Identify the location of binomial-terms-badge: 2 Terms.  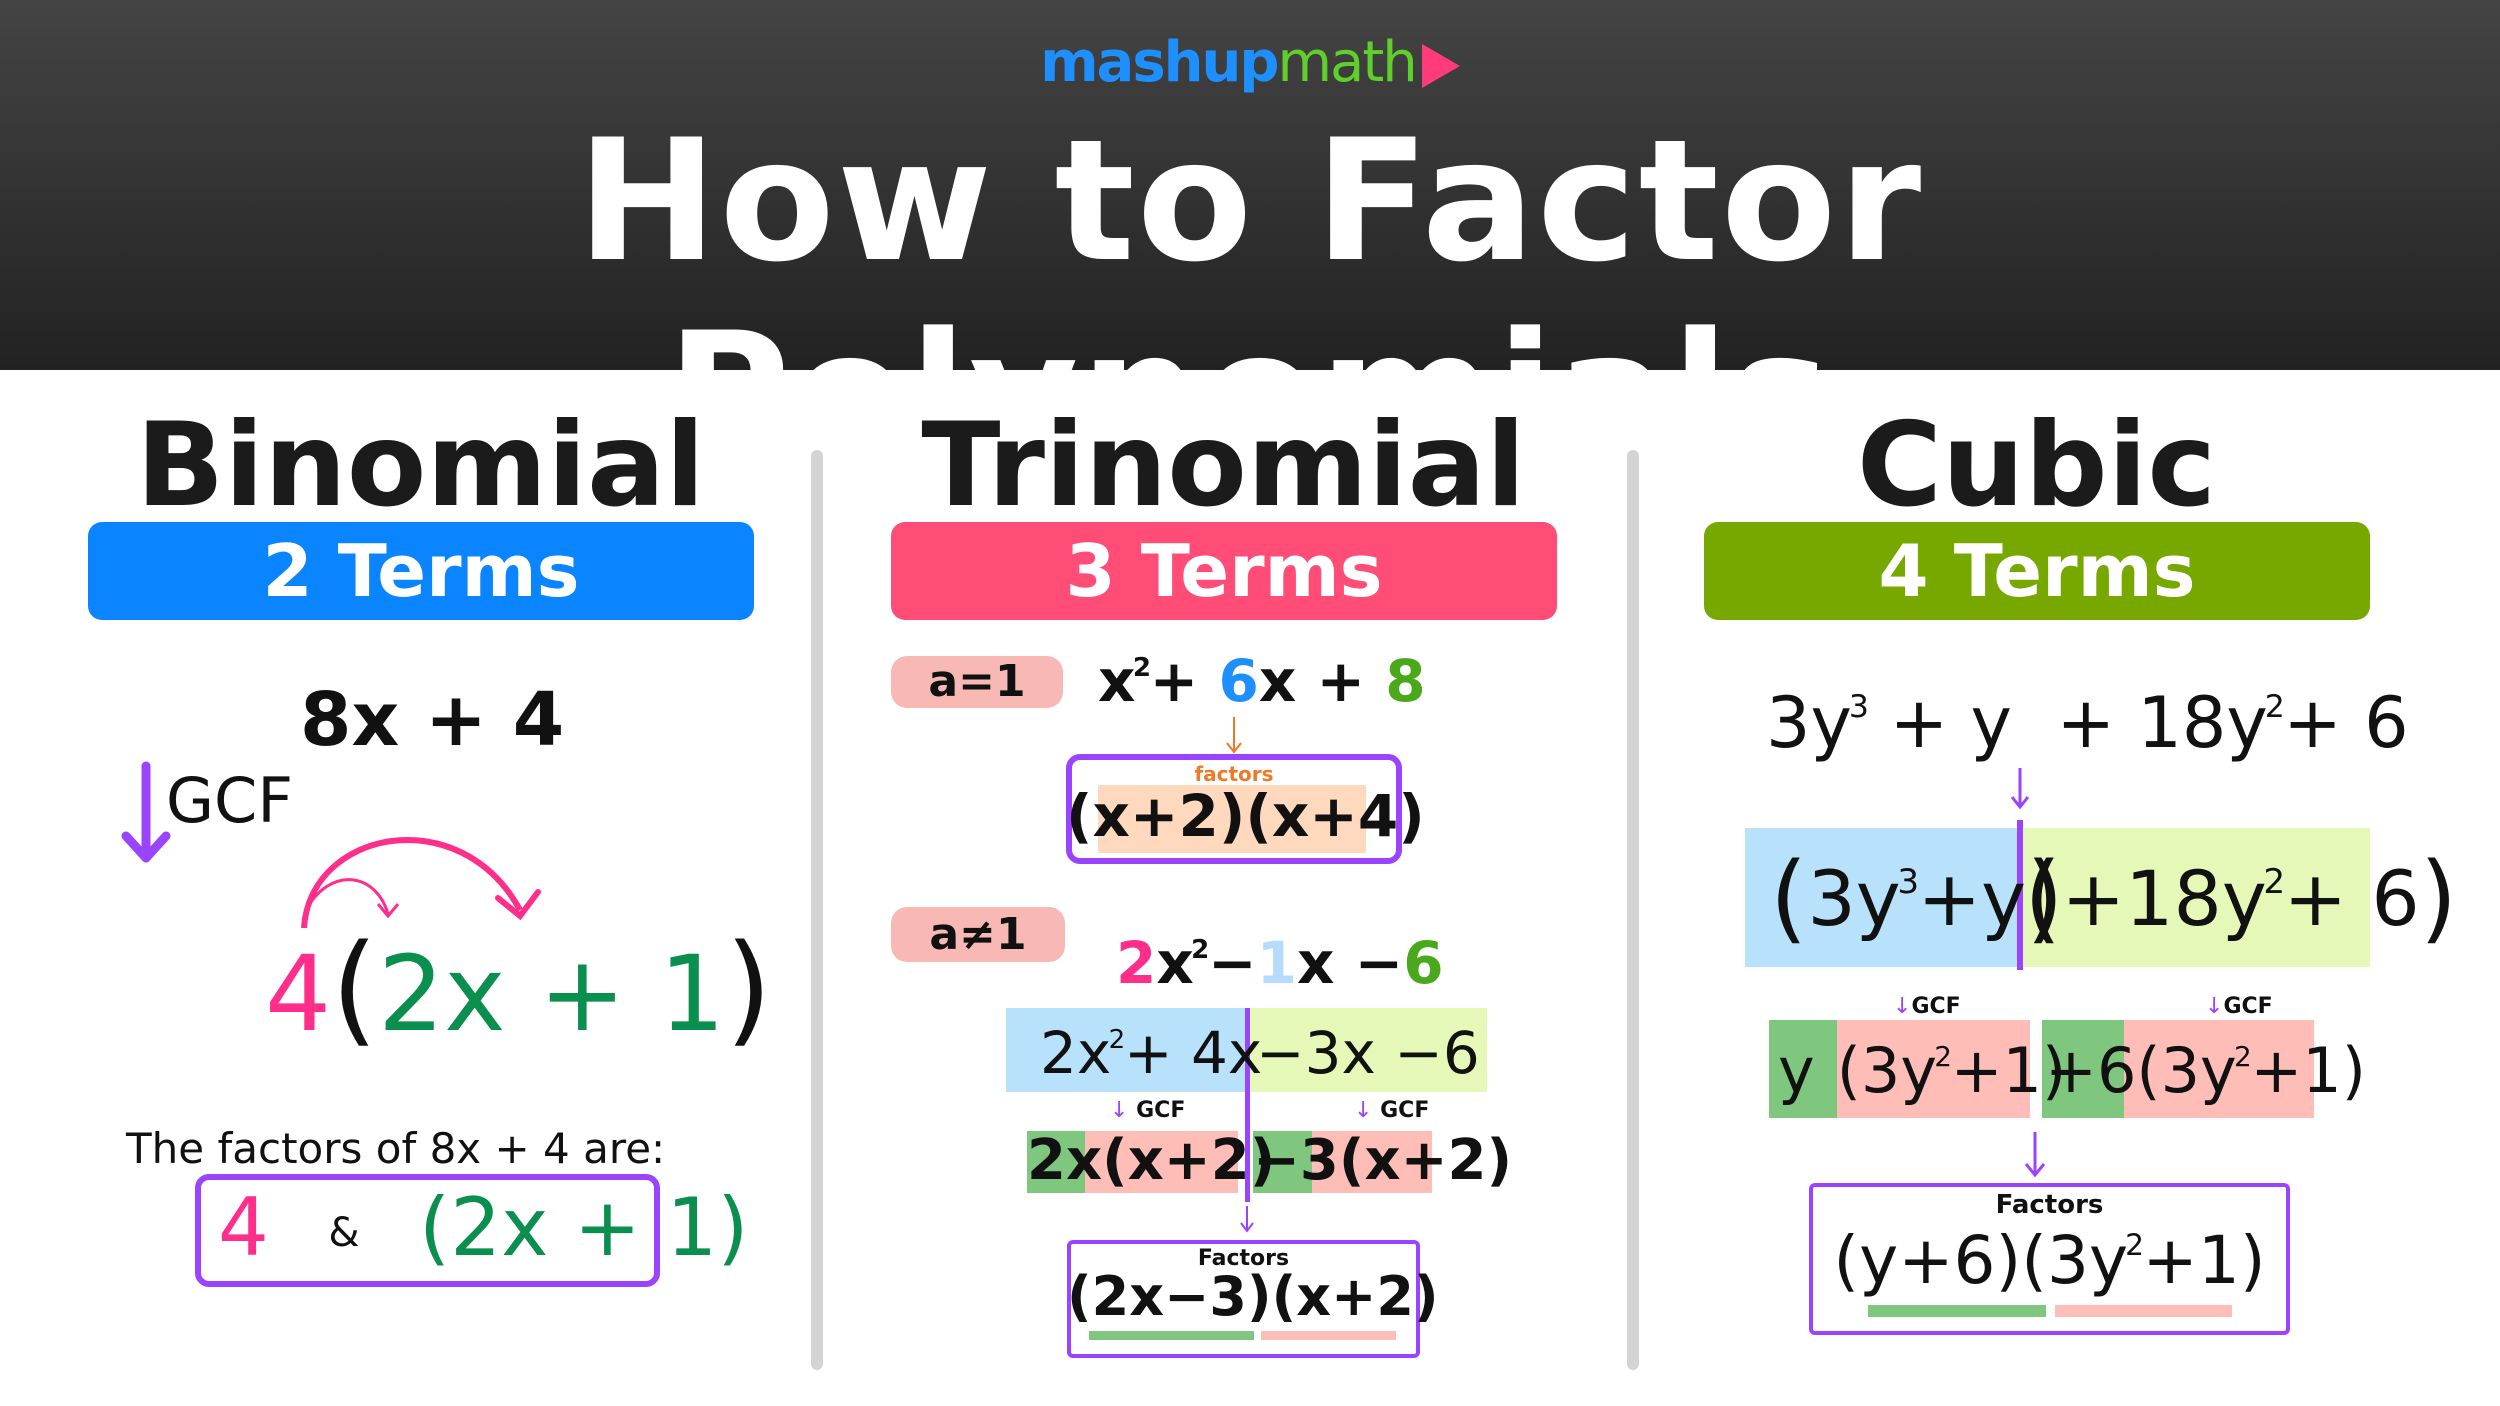
(421, 571).